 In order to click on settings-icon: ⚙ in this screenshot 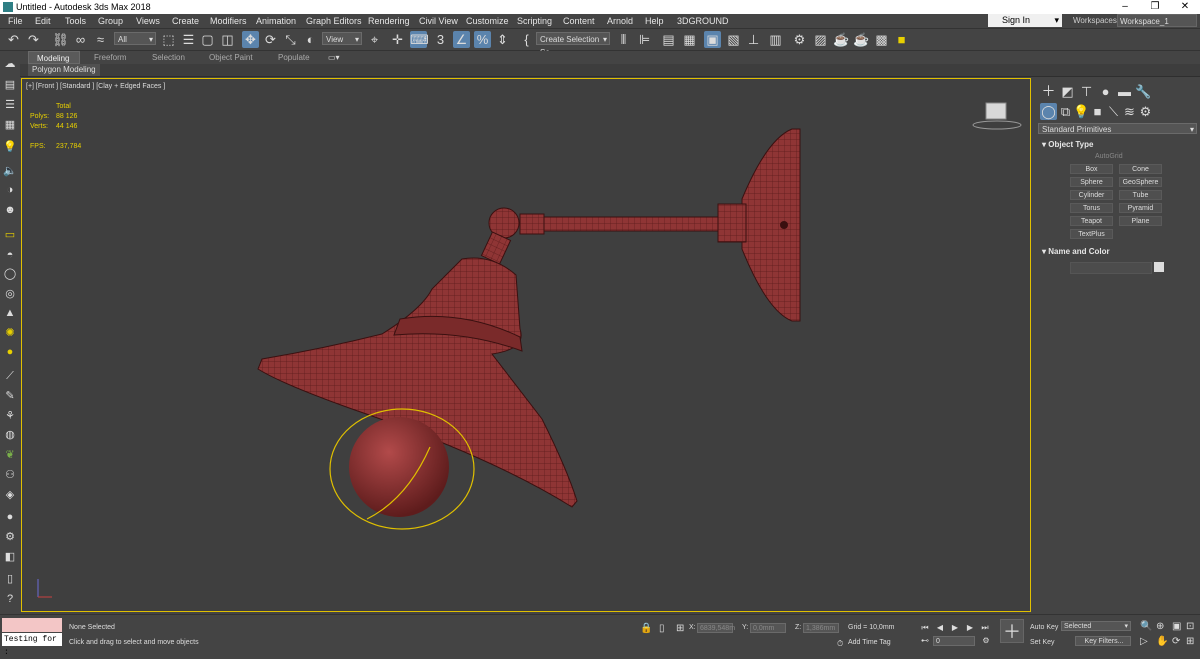, I will do `click(10, 537)`.